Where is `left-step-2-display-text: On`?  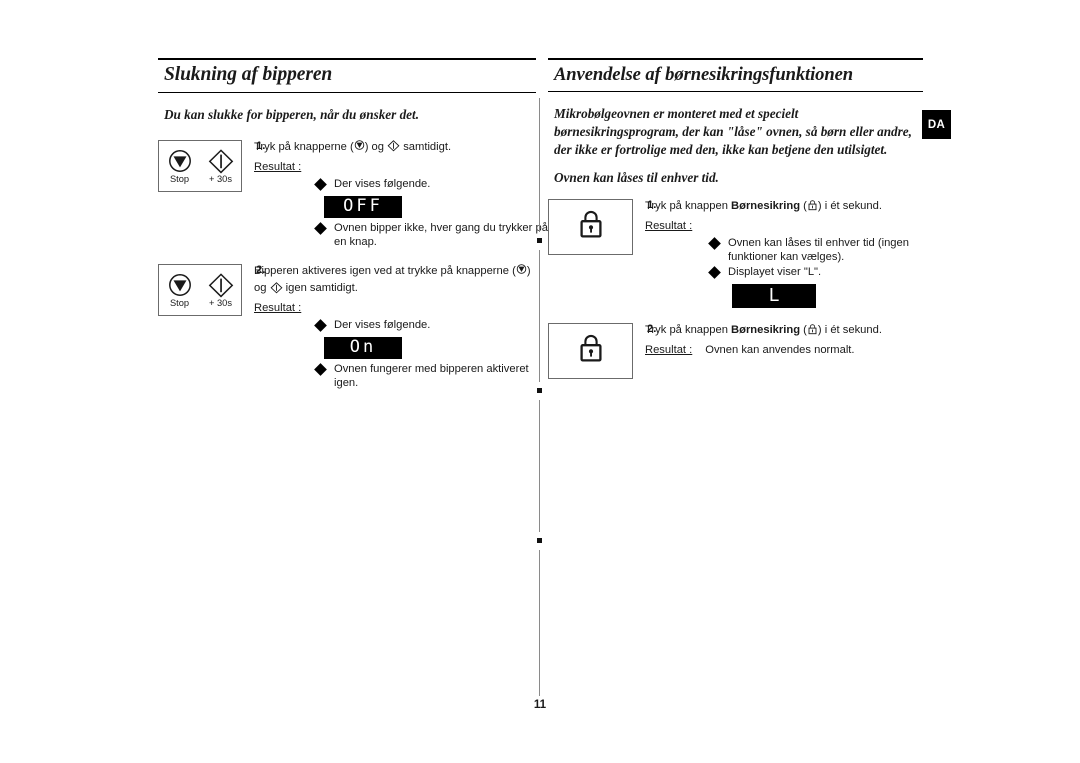 left-step-2-display-text: On is located at coordinates (363, 347).